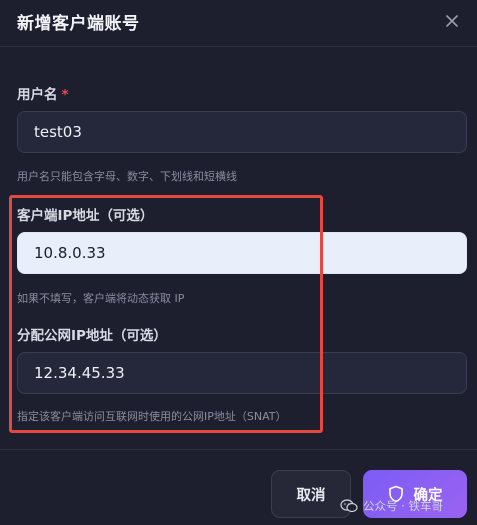 This screenshot has width=477, height=525. I want to click on footer-divider, so click(238, 449).